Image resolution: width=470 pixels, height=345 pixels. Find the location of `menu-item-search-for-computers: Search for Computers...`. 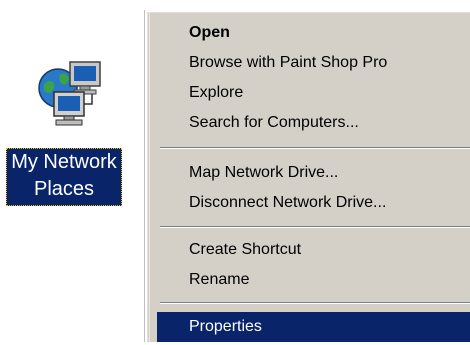

menu-item-search-for-computers: Search for Computers... is located at coordinates (313, 123).